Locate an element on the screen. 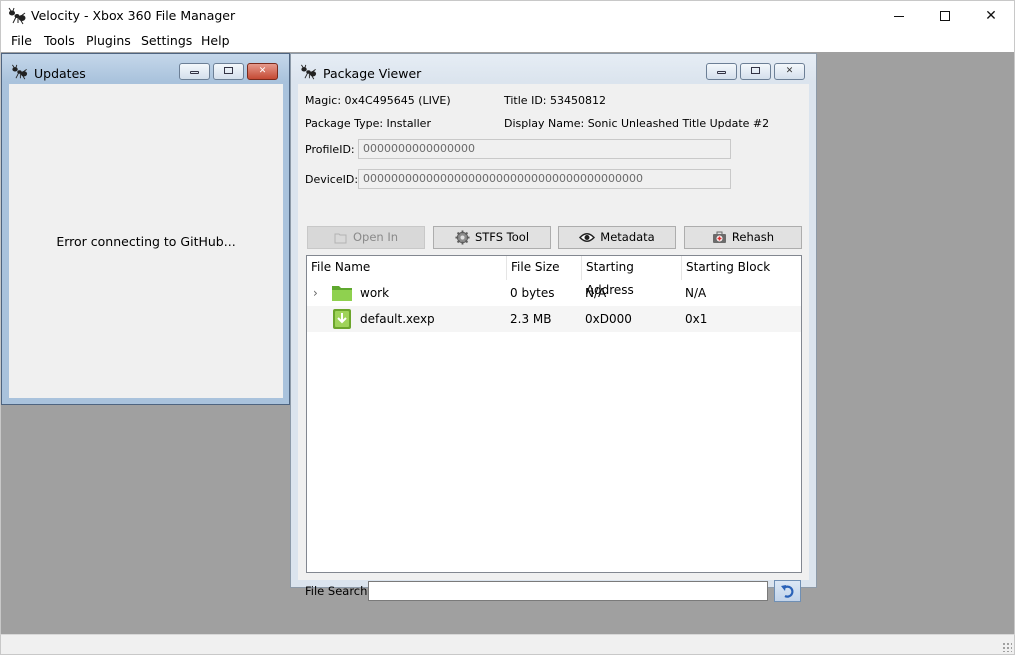  package-viewer-minimize-button is located at coordinates (721, 71).